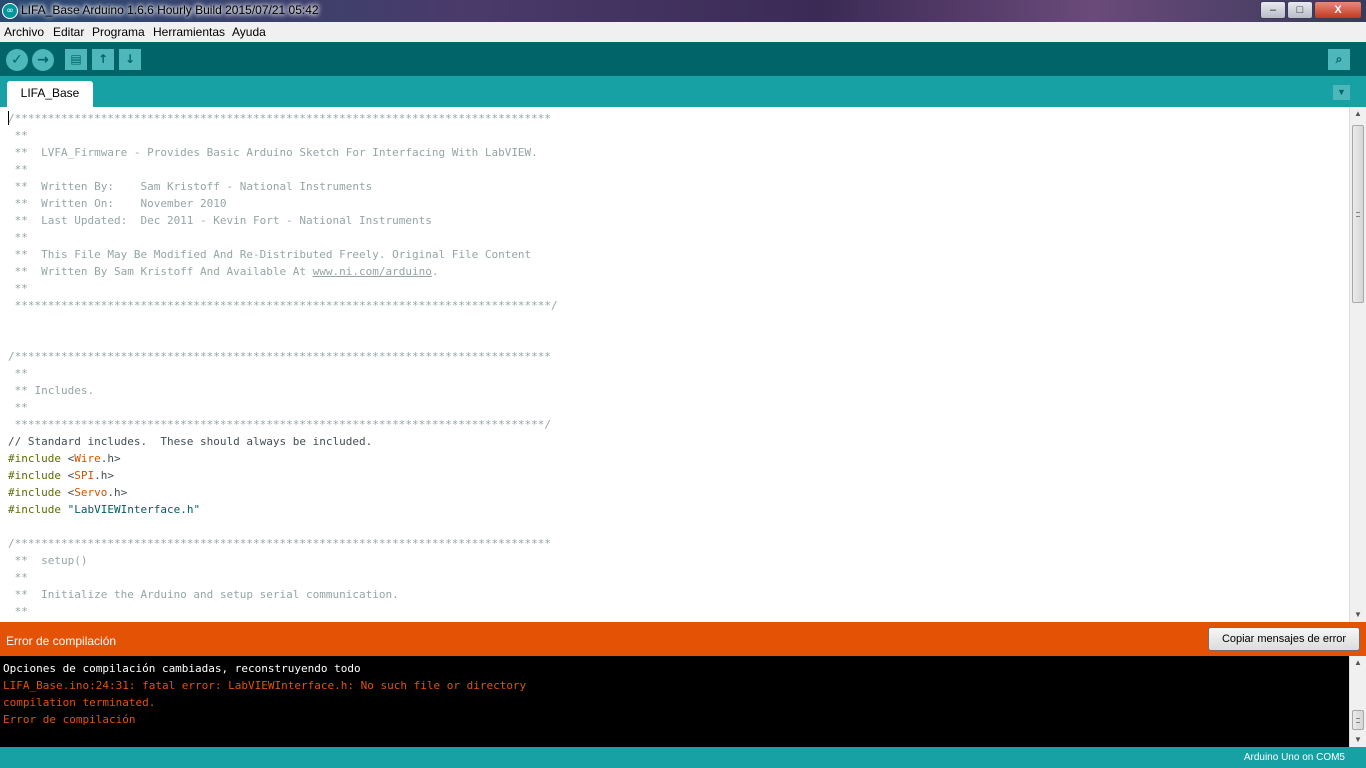 This screenshot has height=768, width=1366. What do you see at coordinates (683, 91) in the screenshot?
I see `tab-bar: LIFA_Base ▼` at bounding box center [683, 91].